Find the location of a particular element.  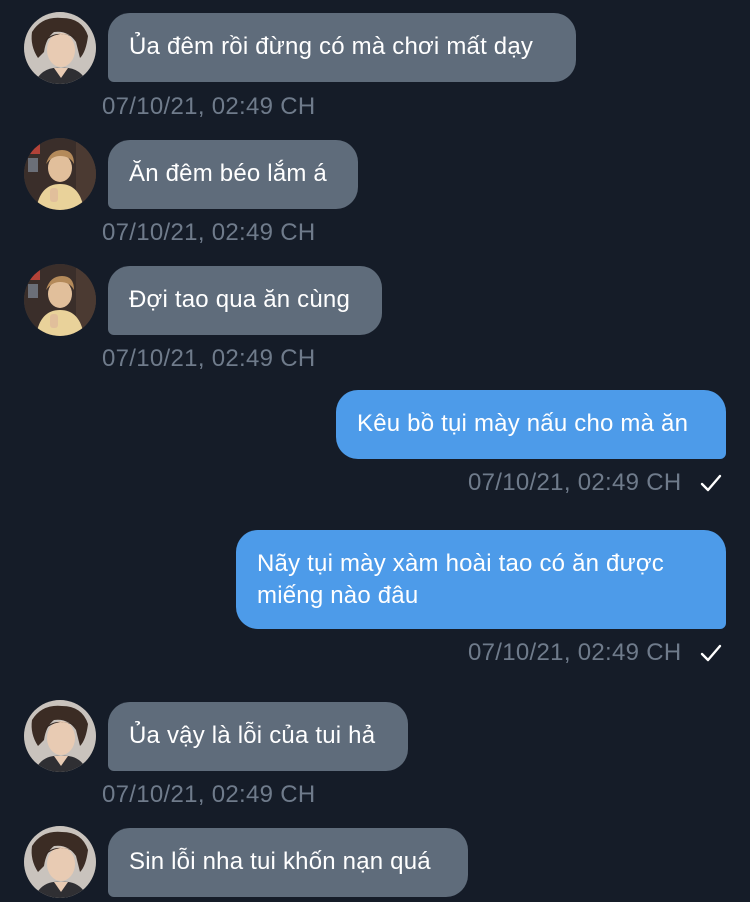

incoming-message-bubble: Đợi tao qua ăn cùng is located at coordinates (245, 300).